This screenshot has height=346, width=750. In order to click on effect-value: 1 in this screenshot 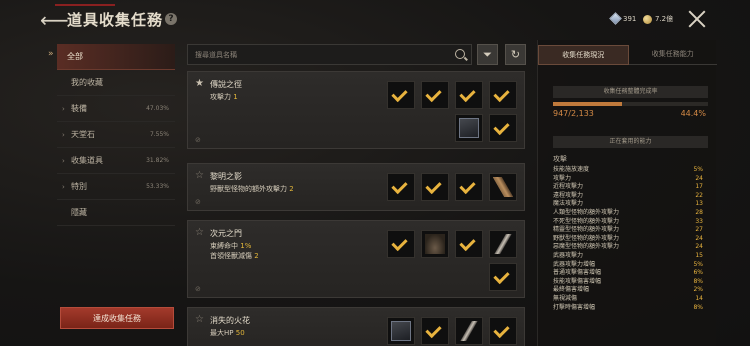, I will do `click(235, 97)`.